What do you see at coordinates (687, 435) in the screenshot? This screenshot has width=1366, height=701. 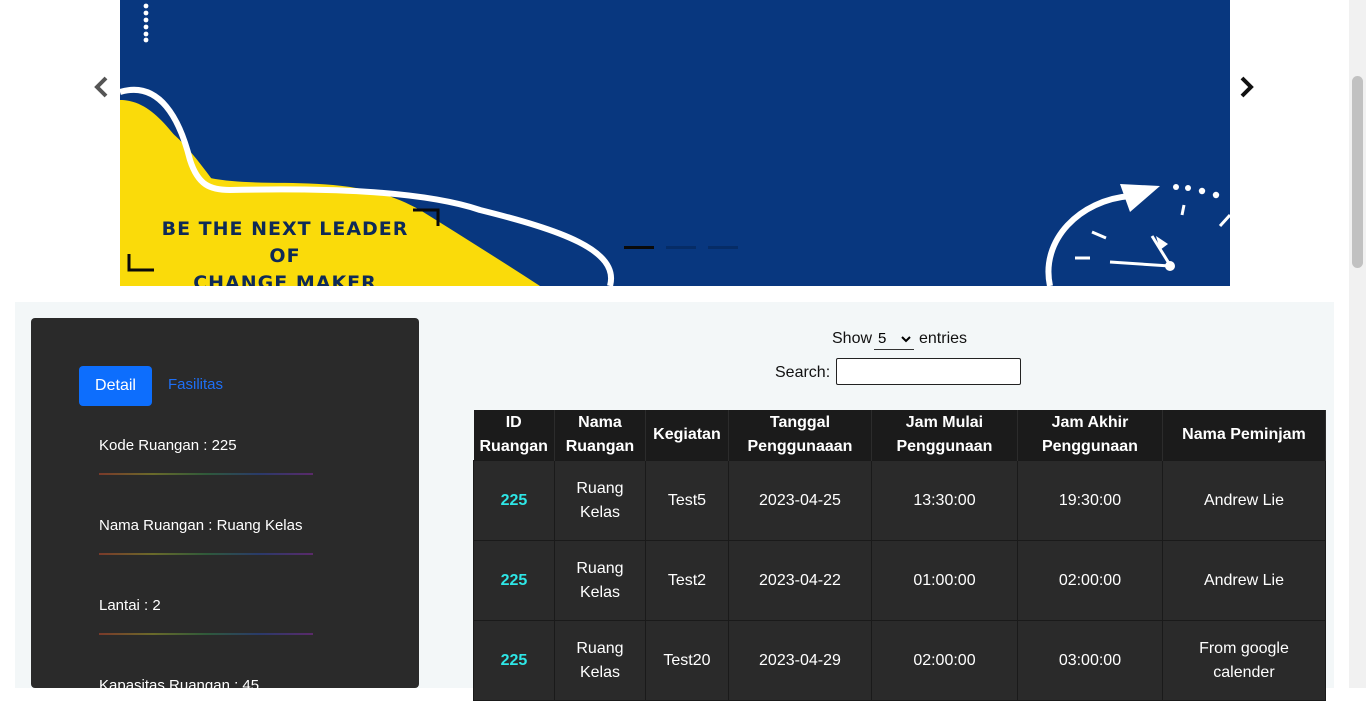 I see `column-header-kegiatan: Kegiatan` at bounding box center [687, 435].